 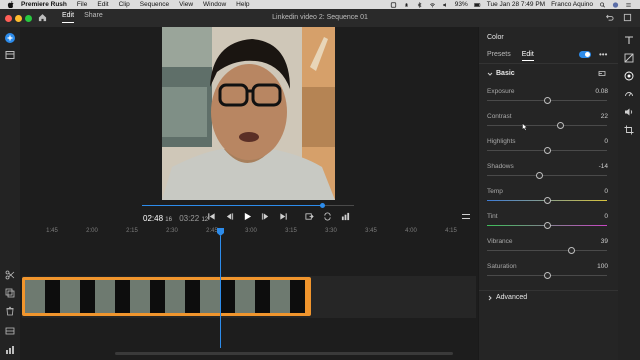 I want to click on temp-slider, so click(x=547, y=200).